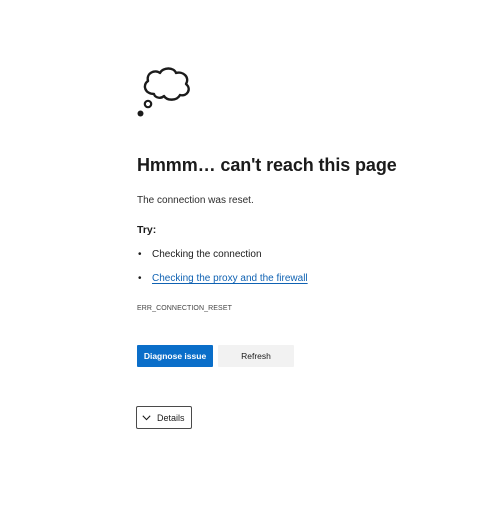 The height and width of the screenshot is (525, 486). I want to click on error-code: ERR_CONNECTION_RESET, so click(184, 308).